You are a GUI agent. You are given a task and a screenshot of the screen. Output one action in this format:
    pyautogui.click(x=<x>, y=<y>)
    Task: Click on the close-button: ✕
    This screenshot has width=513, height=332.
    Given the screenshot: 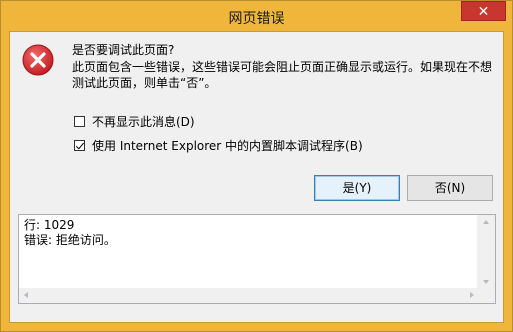 What is the action you would take?
    pyautogui.click(x=483, y=11)
    